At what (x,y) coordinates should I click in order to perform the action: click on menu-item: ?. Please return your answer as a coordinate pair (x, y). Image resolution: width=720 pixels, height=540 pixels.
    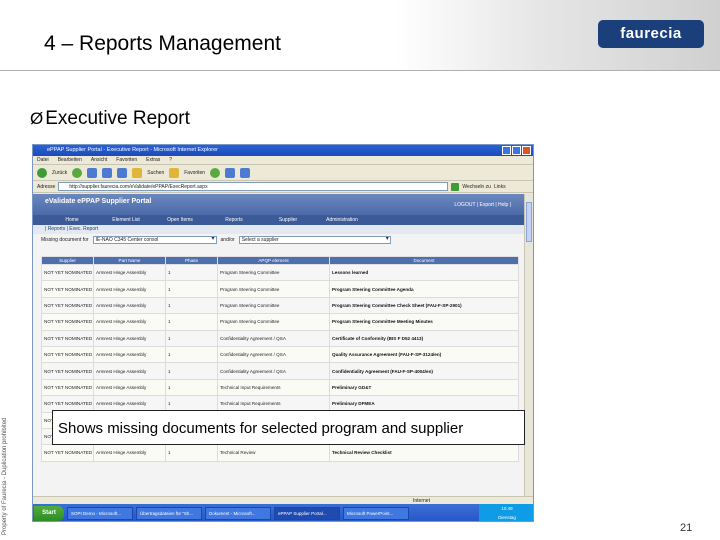
    Looking at the image, I should click on (170, 160).